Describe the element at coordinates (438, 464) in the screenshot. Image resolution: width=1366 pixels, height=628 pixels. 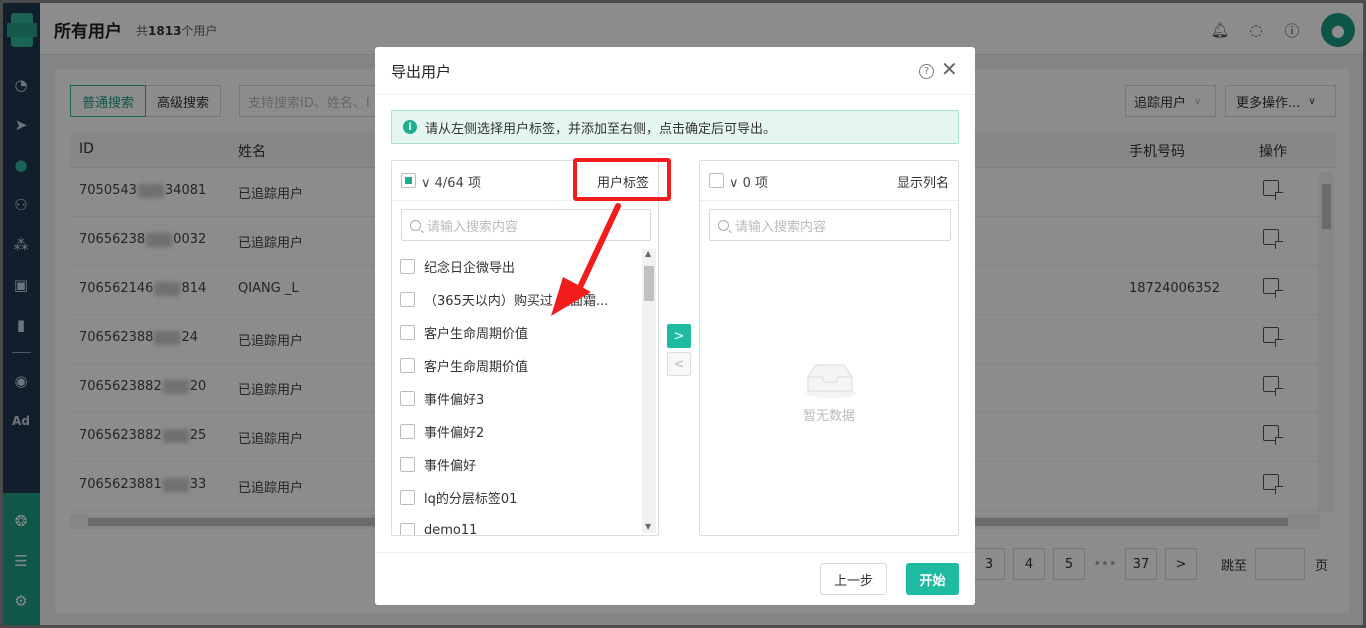
I see `list-item: 事件偏好` at that location.